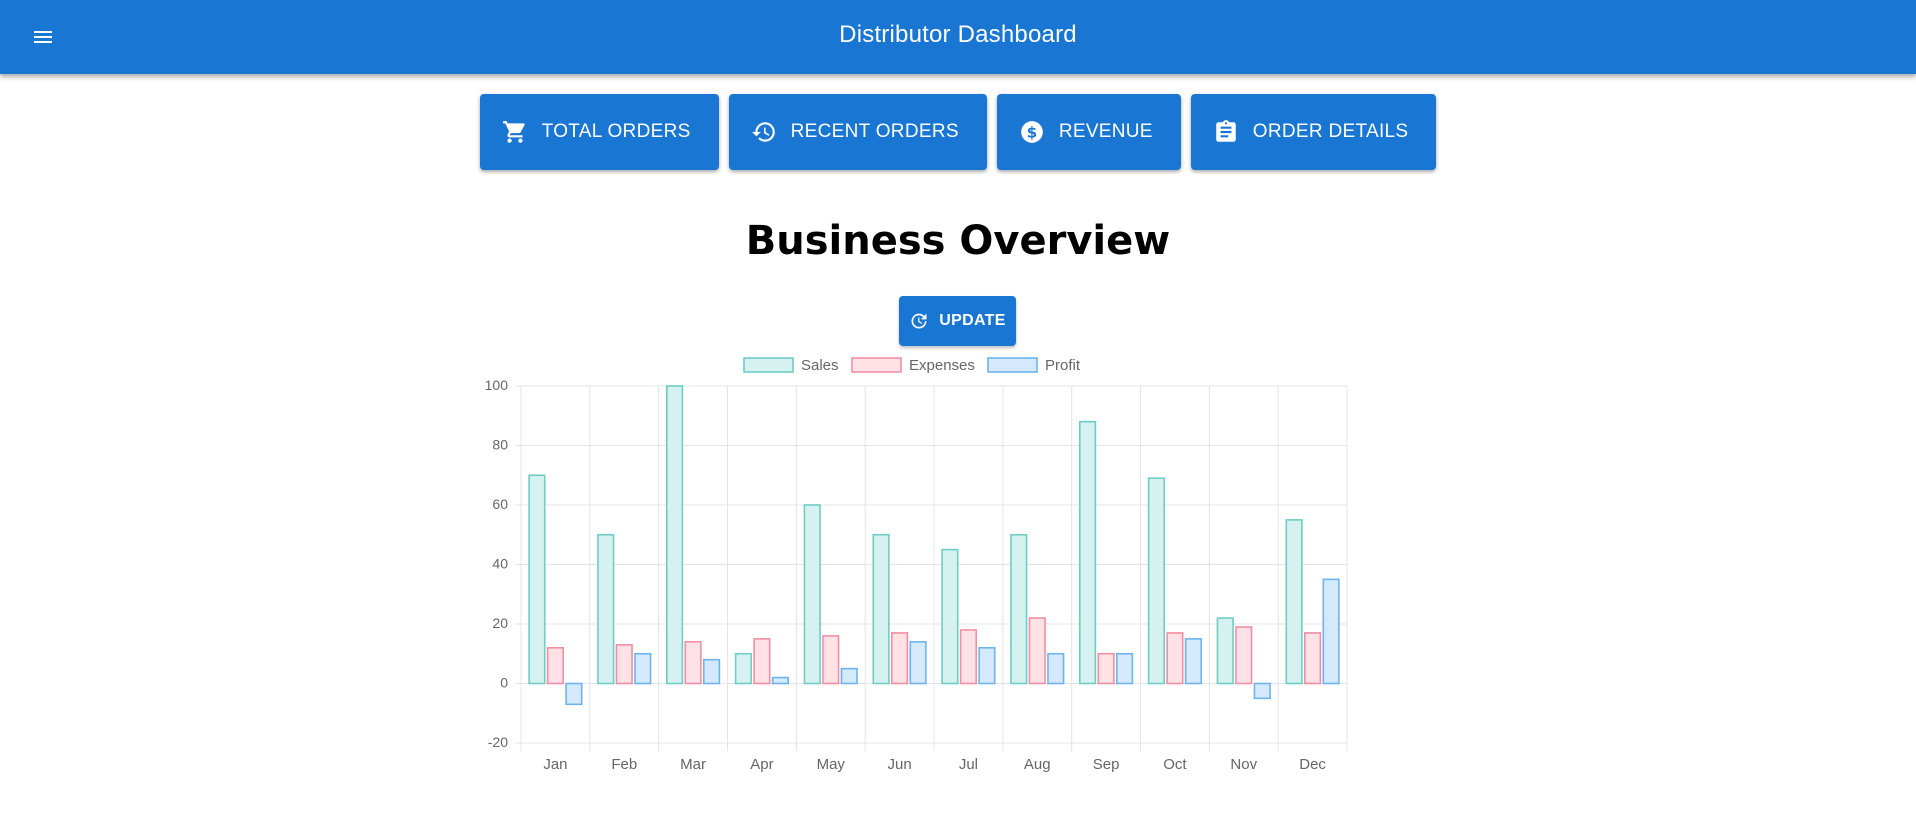 This screenshot has width=1916, height=831. Describe the element at coordinates (1037, 764) in the screenshot. I see `x-tick-label: Aug` at that location.